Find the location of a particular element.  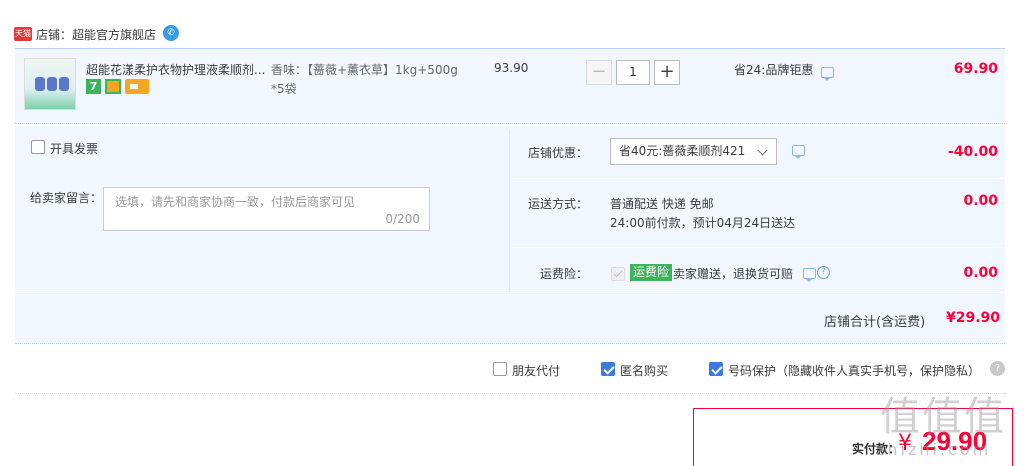

watermark-logo: 值值值 is located at coordinates (943, 417).